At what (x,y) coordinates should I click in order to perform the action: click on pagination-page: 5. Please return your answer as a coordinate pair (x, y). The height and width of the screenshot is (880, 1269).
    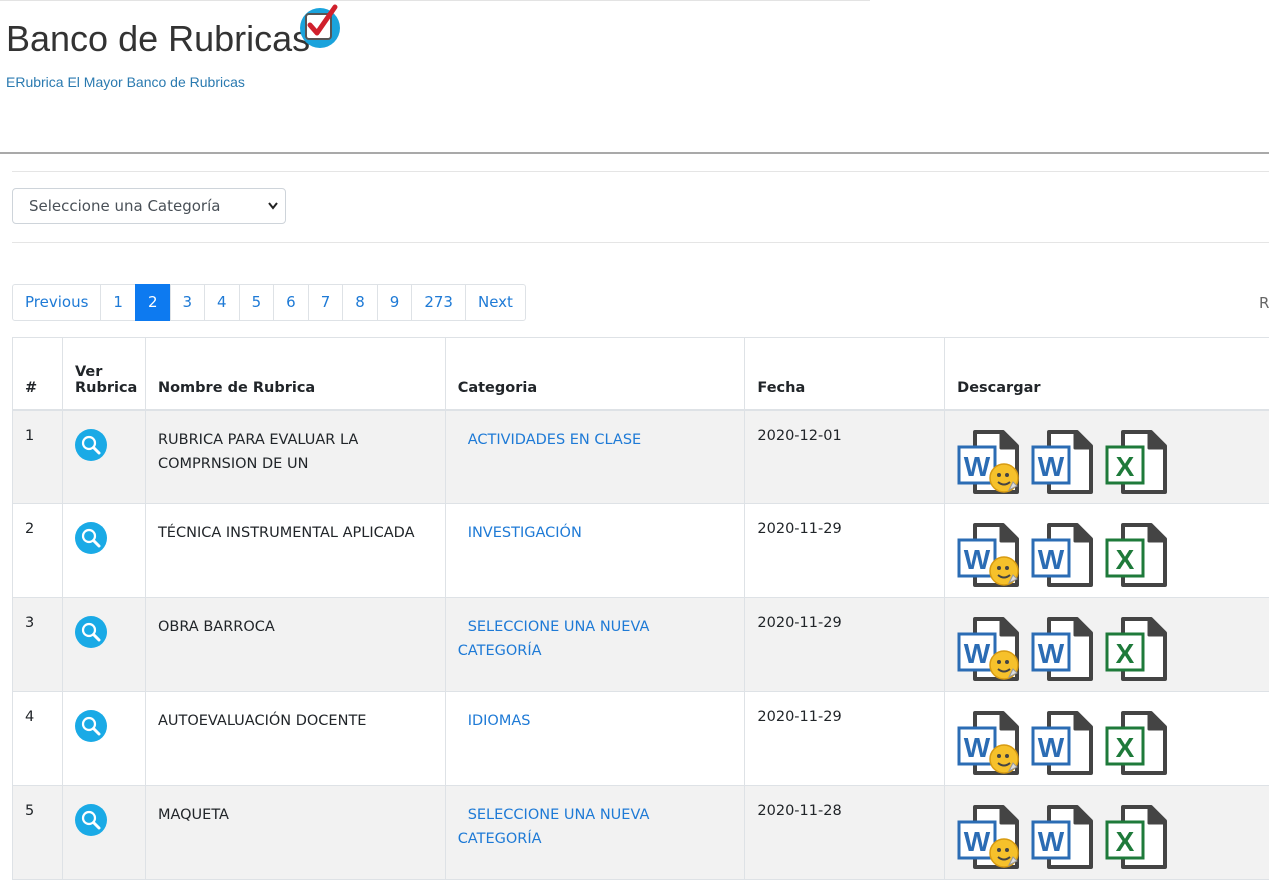
    Looking at the image, I should click on (257, 302).